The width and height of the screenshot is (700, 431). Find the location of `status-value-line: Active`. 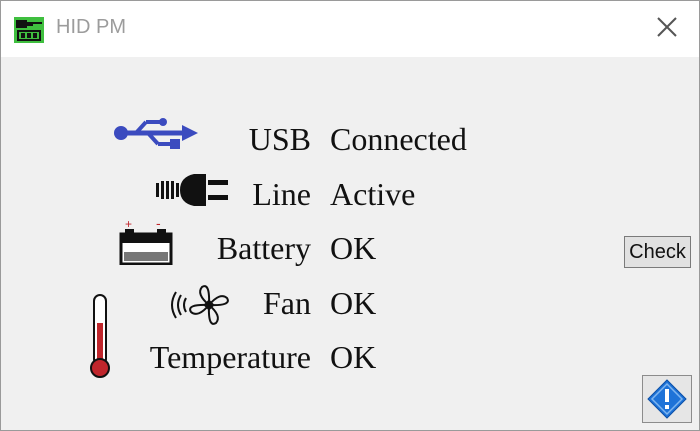

status-value-line: Active is located at coordinates (373, 194).